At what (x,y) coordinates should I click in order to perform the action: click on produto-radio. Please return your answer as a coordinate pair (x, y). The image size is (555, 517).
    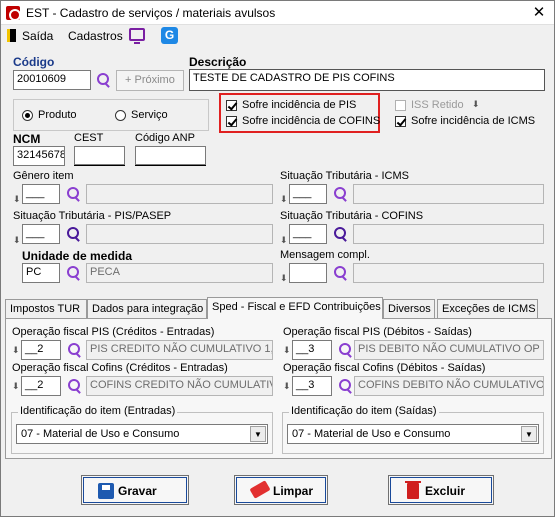
    Looking at the image, I should click on (27, 115).